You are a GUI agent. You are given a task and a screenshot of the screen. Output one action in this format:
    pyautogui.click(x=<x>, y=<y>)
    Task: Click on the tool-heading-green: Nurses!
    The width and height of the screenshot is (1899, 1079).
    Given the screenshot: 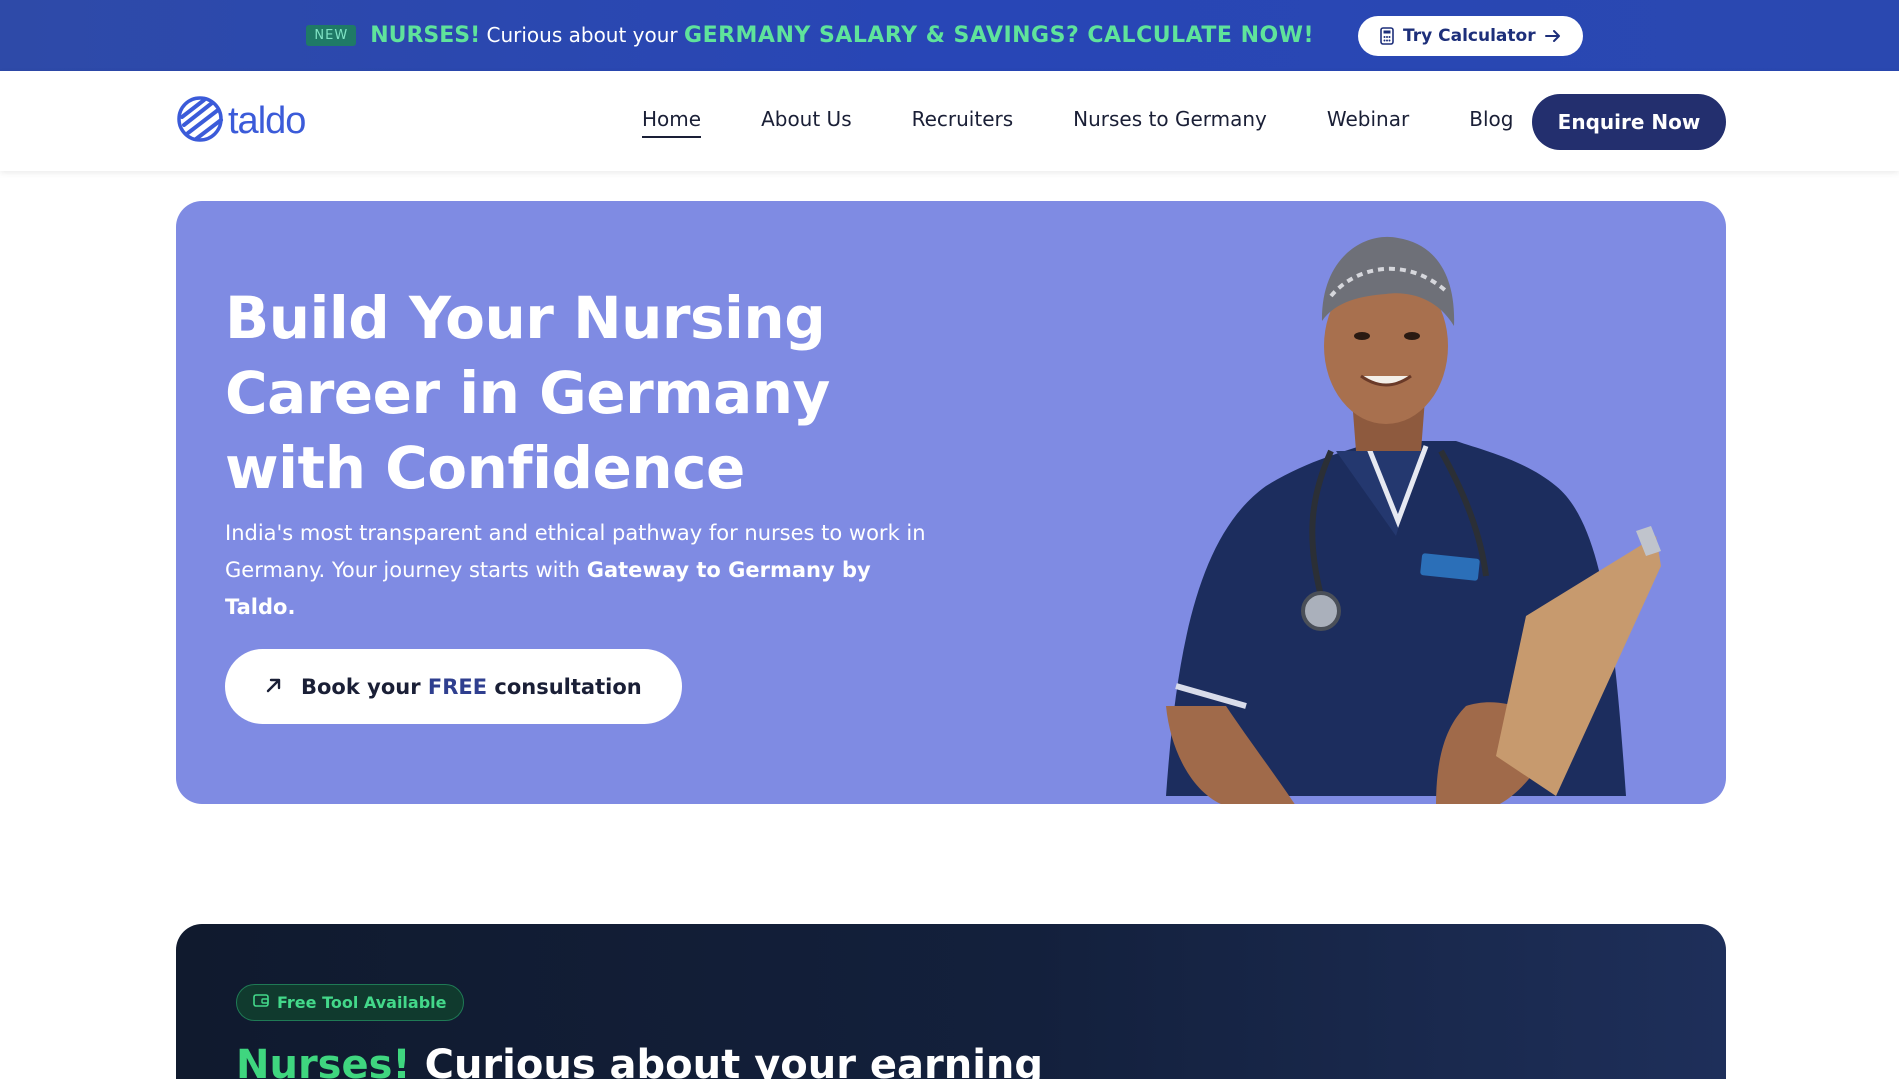 What is the action you would take?
    pyautogui.click(x=323, y=1060)
    